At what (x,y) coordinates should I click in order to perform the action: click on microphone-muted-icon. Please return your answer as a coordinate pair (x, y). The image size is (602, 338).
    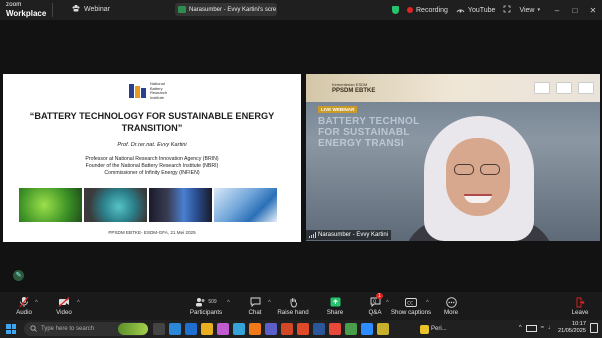
    Looking at the image, I should click on (24, 302).